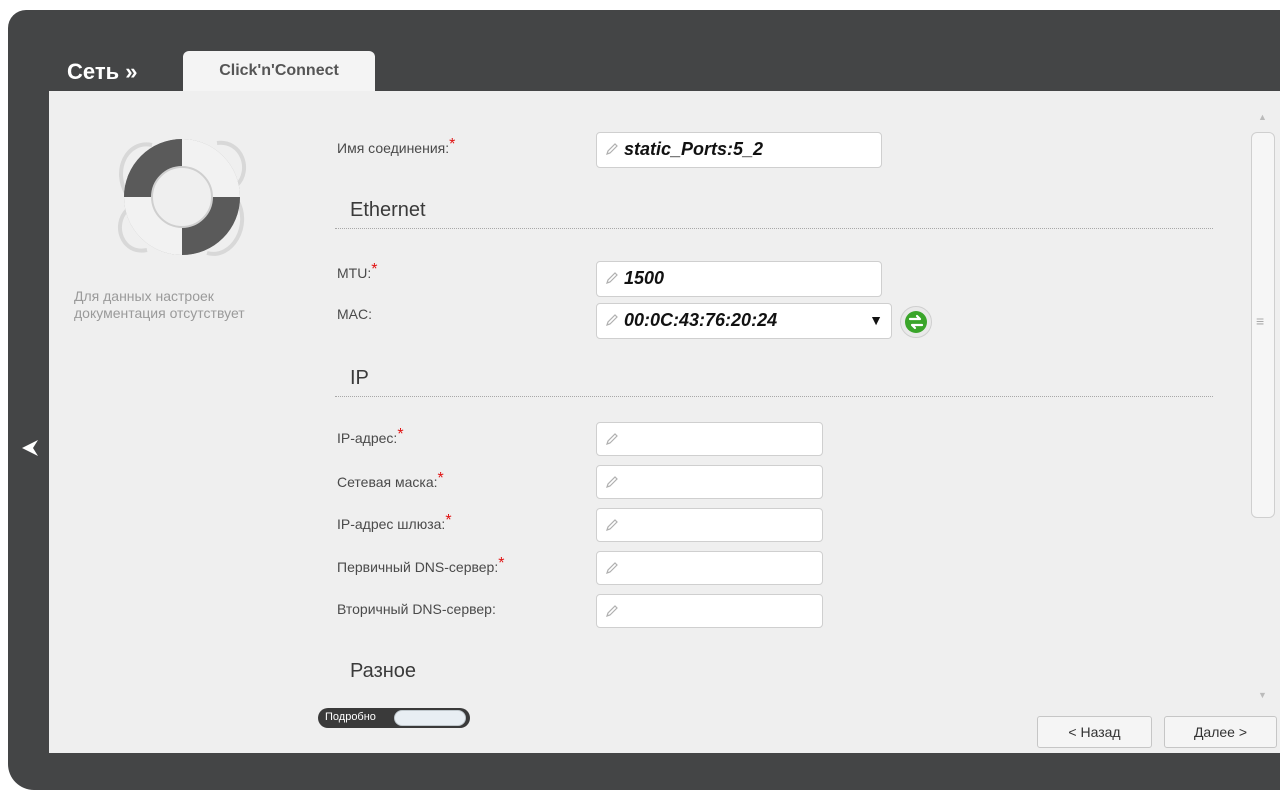 Image resolution: width=1280 pixels, height=792 pixels. I want to click on secondary-dns-field, so click(709, 611).